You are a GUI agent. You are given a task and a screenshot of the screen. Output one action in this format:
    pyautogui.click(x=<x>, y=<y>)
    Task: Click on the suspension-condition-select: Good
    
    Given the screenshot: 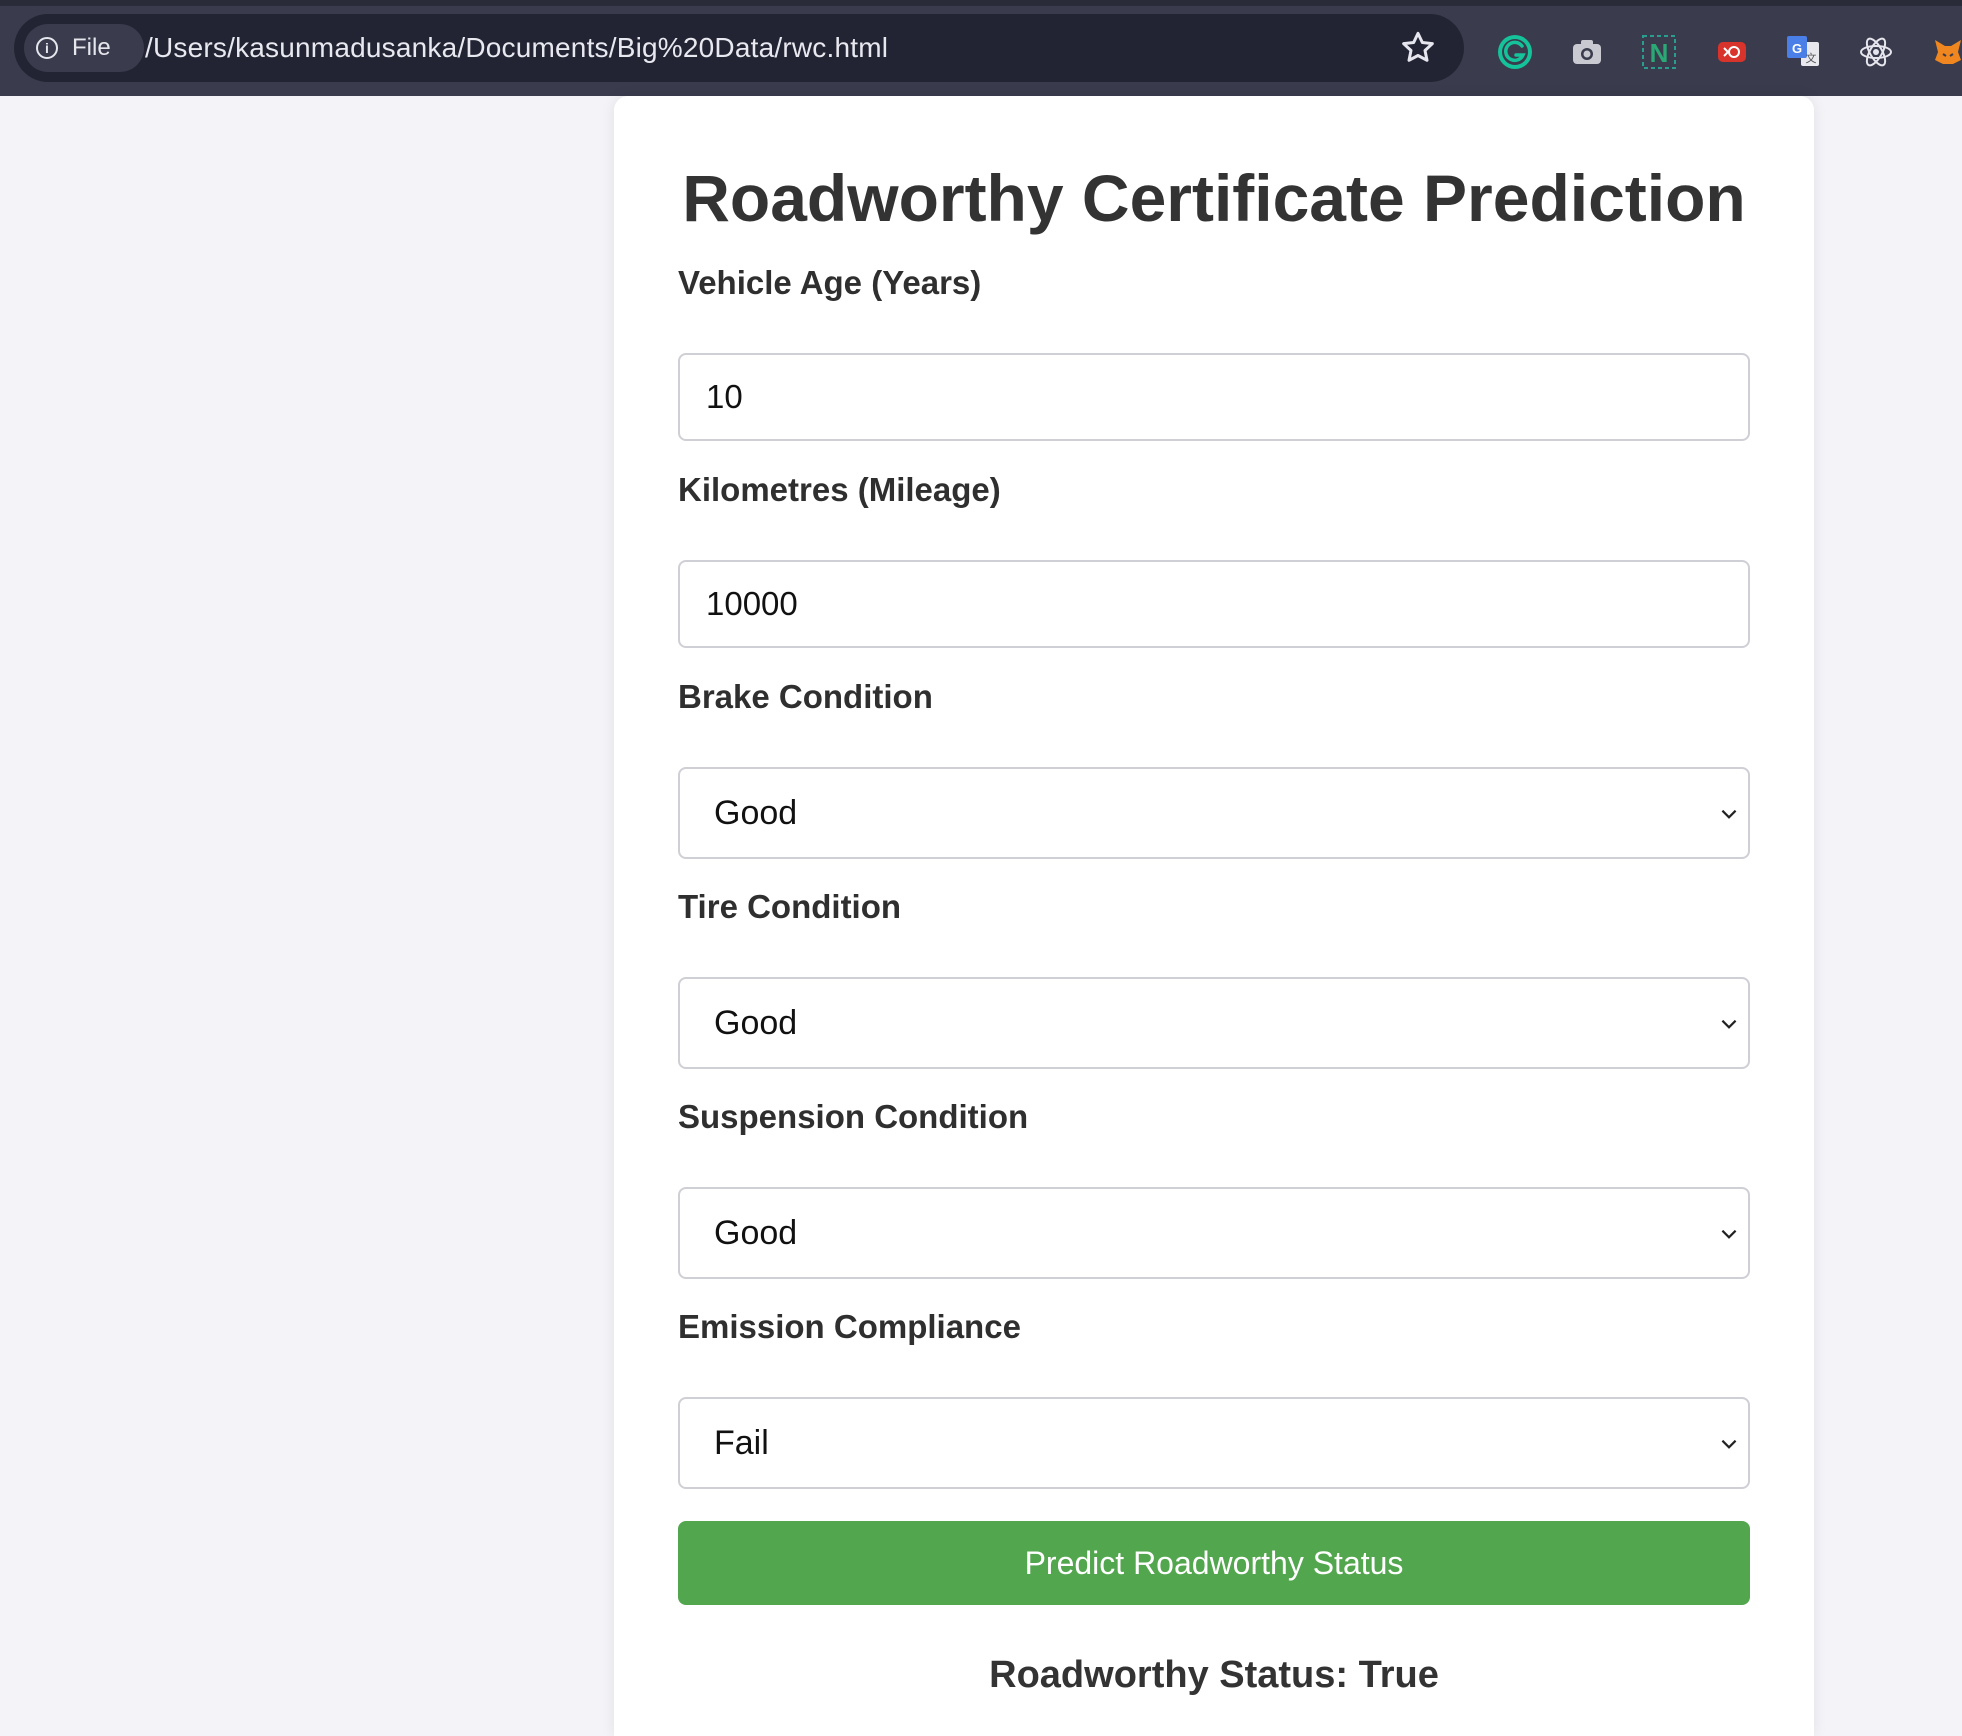 What is the action you would take?
    pyautogui.click(x=1214, y=1233)
    